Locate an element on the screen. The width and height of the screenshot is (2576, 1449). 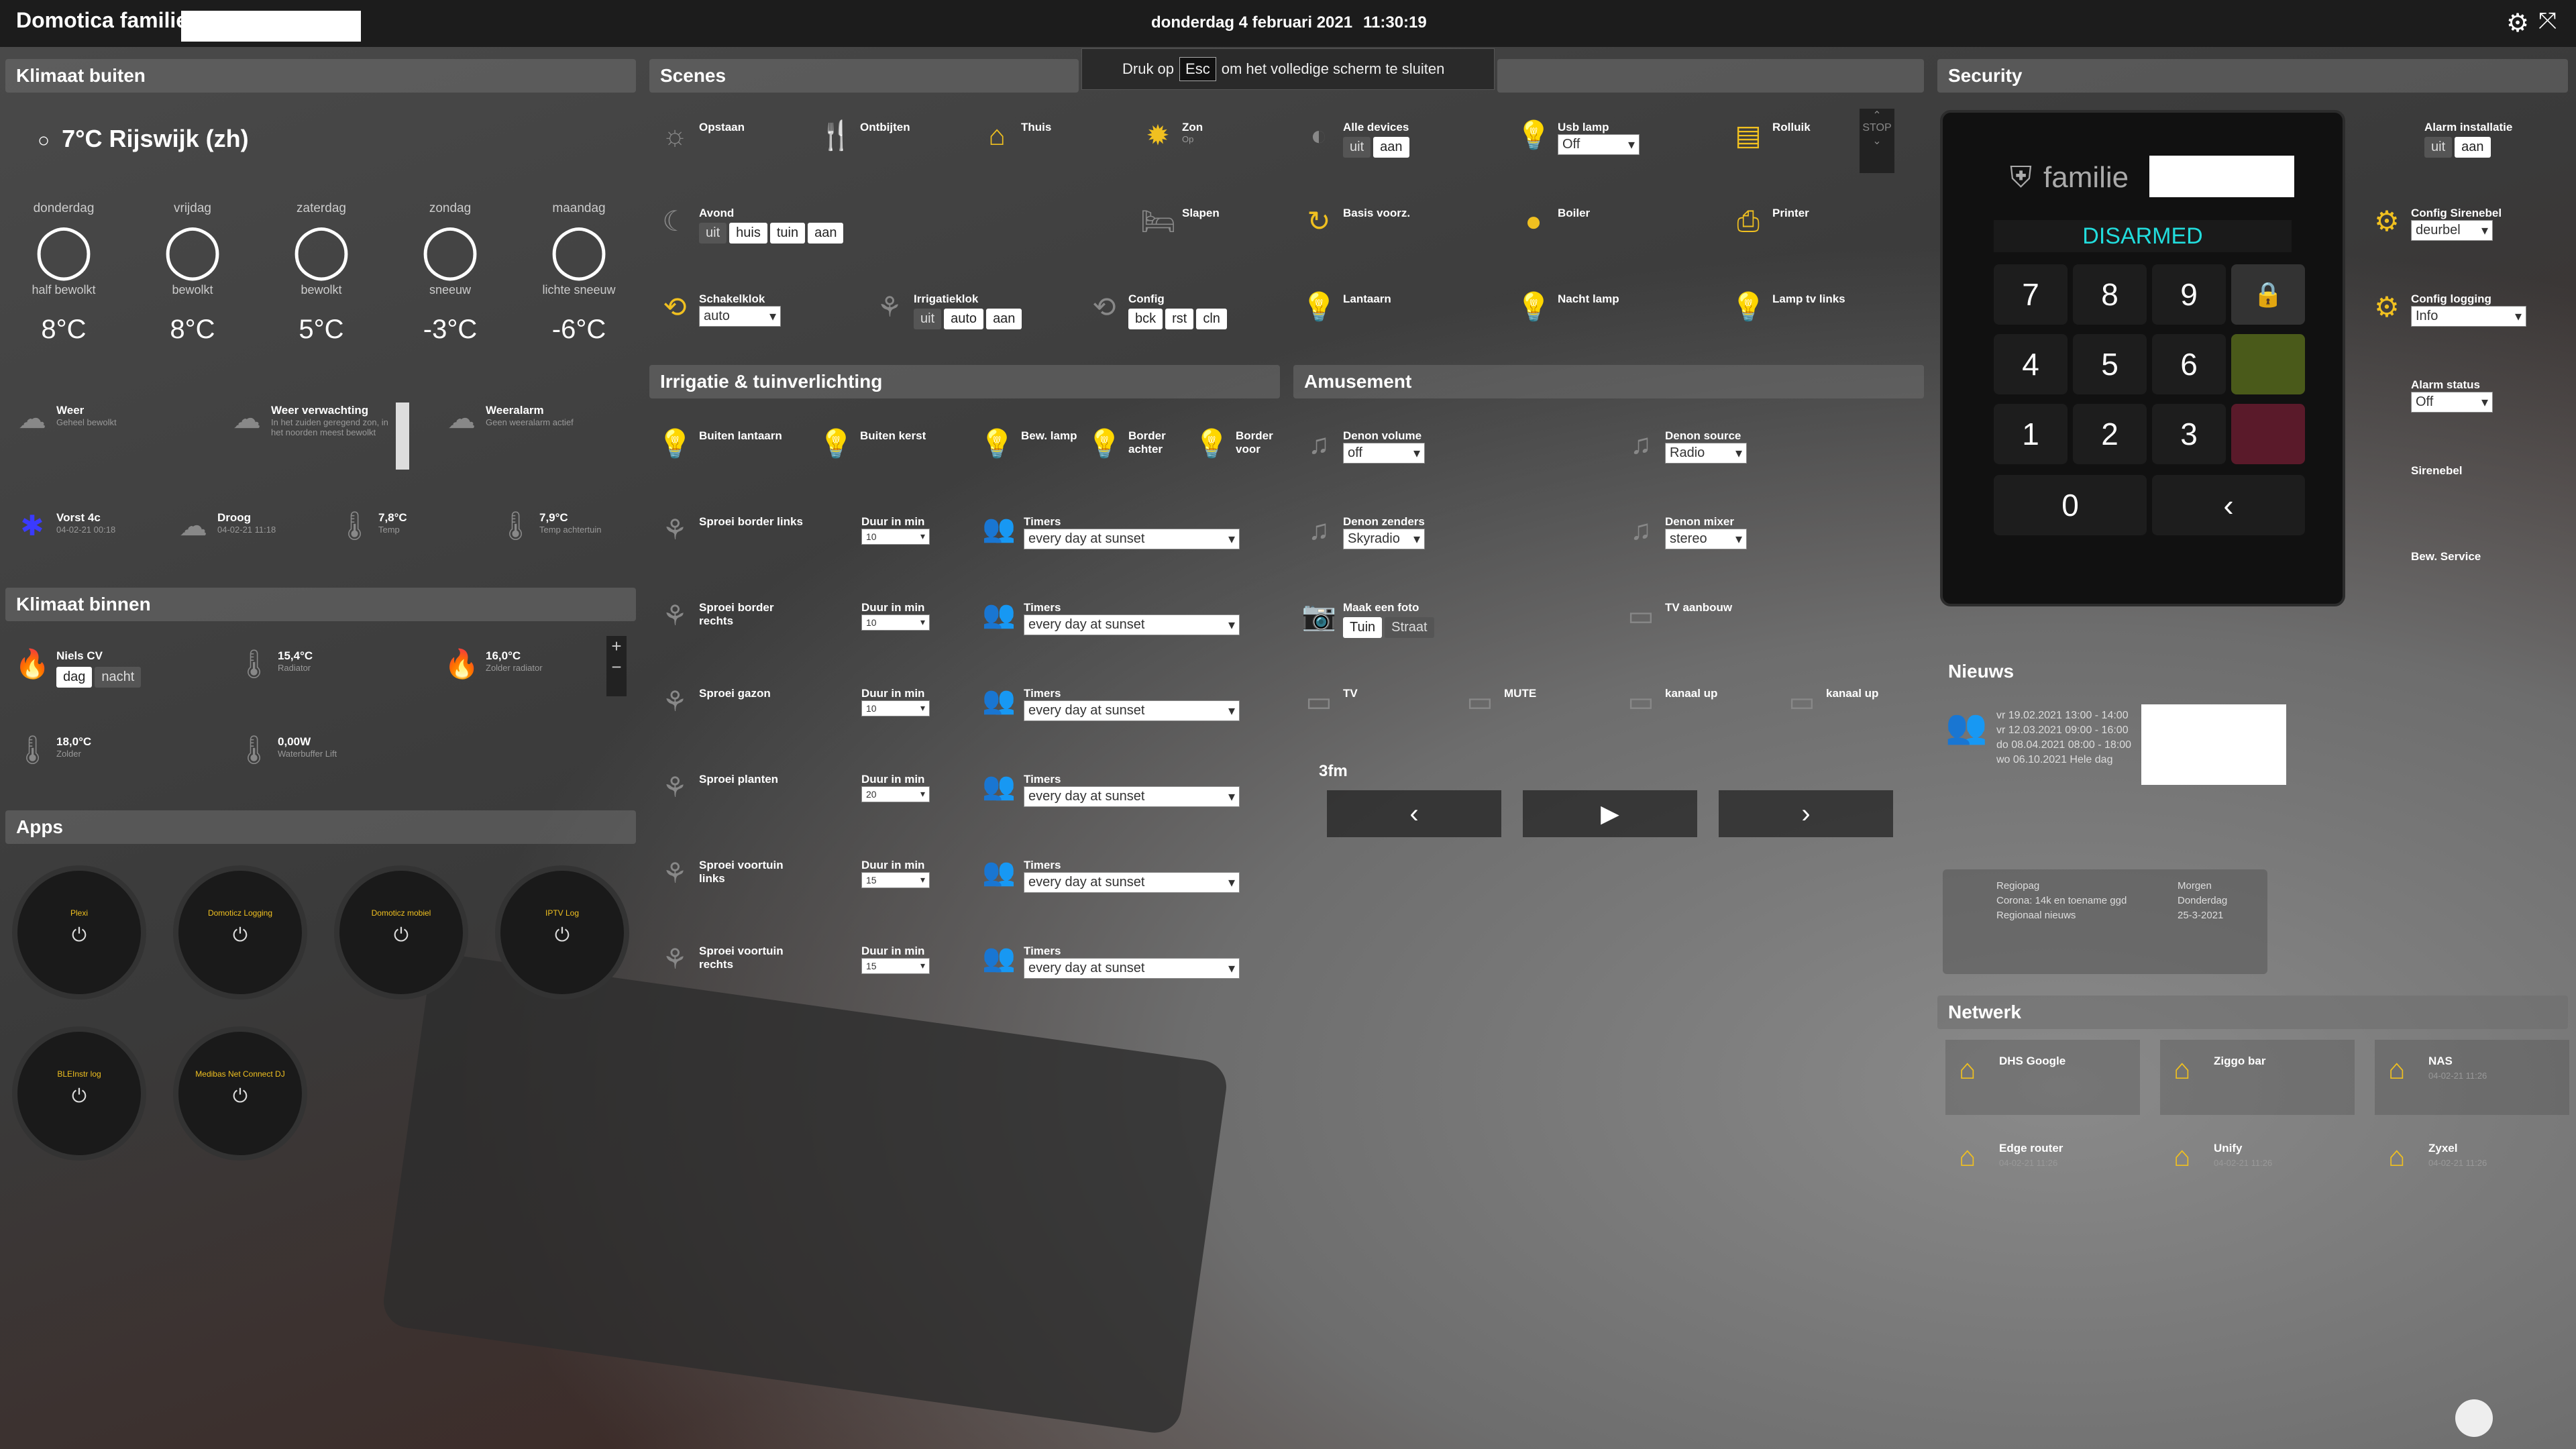
app-launcher: BLEInstr log ⏻ is located at coordinates (79, 1093).